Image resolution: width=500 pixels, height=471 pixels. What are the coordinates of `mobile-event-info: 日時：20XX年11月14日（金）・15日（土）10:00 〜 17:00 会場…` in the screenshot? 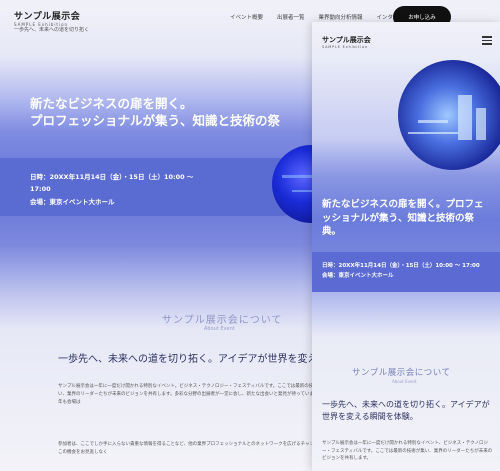 It's located at (401, 271).